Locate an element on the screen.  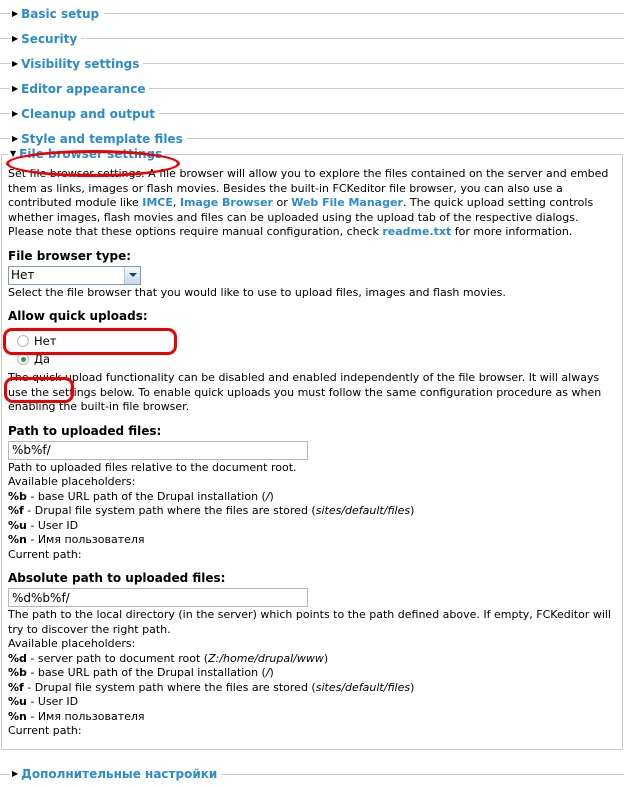
file-browser-type-select: Нет is located at coordinates (74, 275).